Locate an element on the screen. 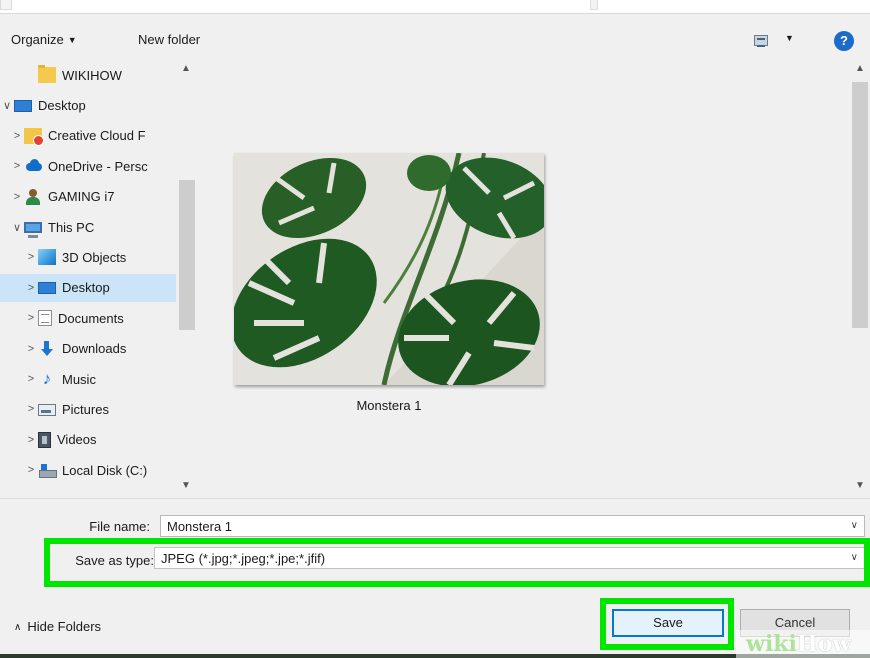 The height and width of the screenshot is (658, 870). nav-item-onedrive-persc: > OneDrive - Persc is located at coordinates (88, 166).